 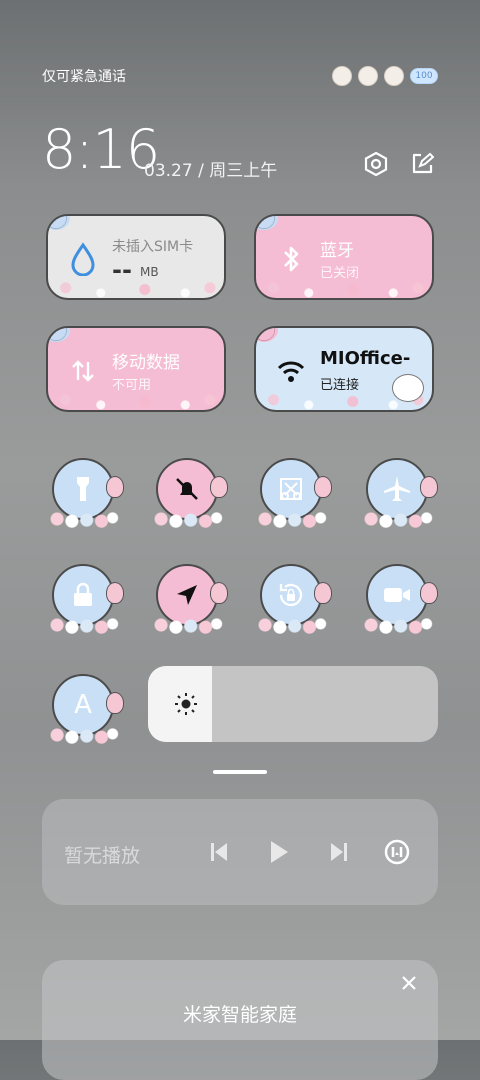 I want to click on mobile-data-tile: 移动数据 不可用, so click(x=136, y=369).